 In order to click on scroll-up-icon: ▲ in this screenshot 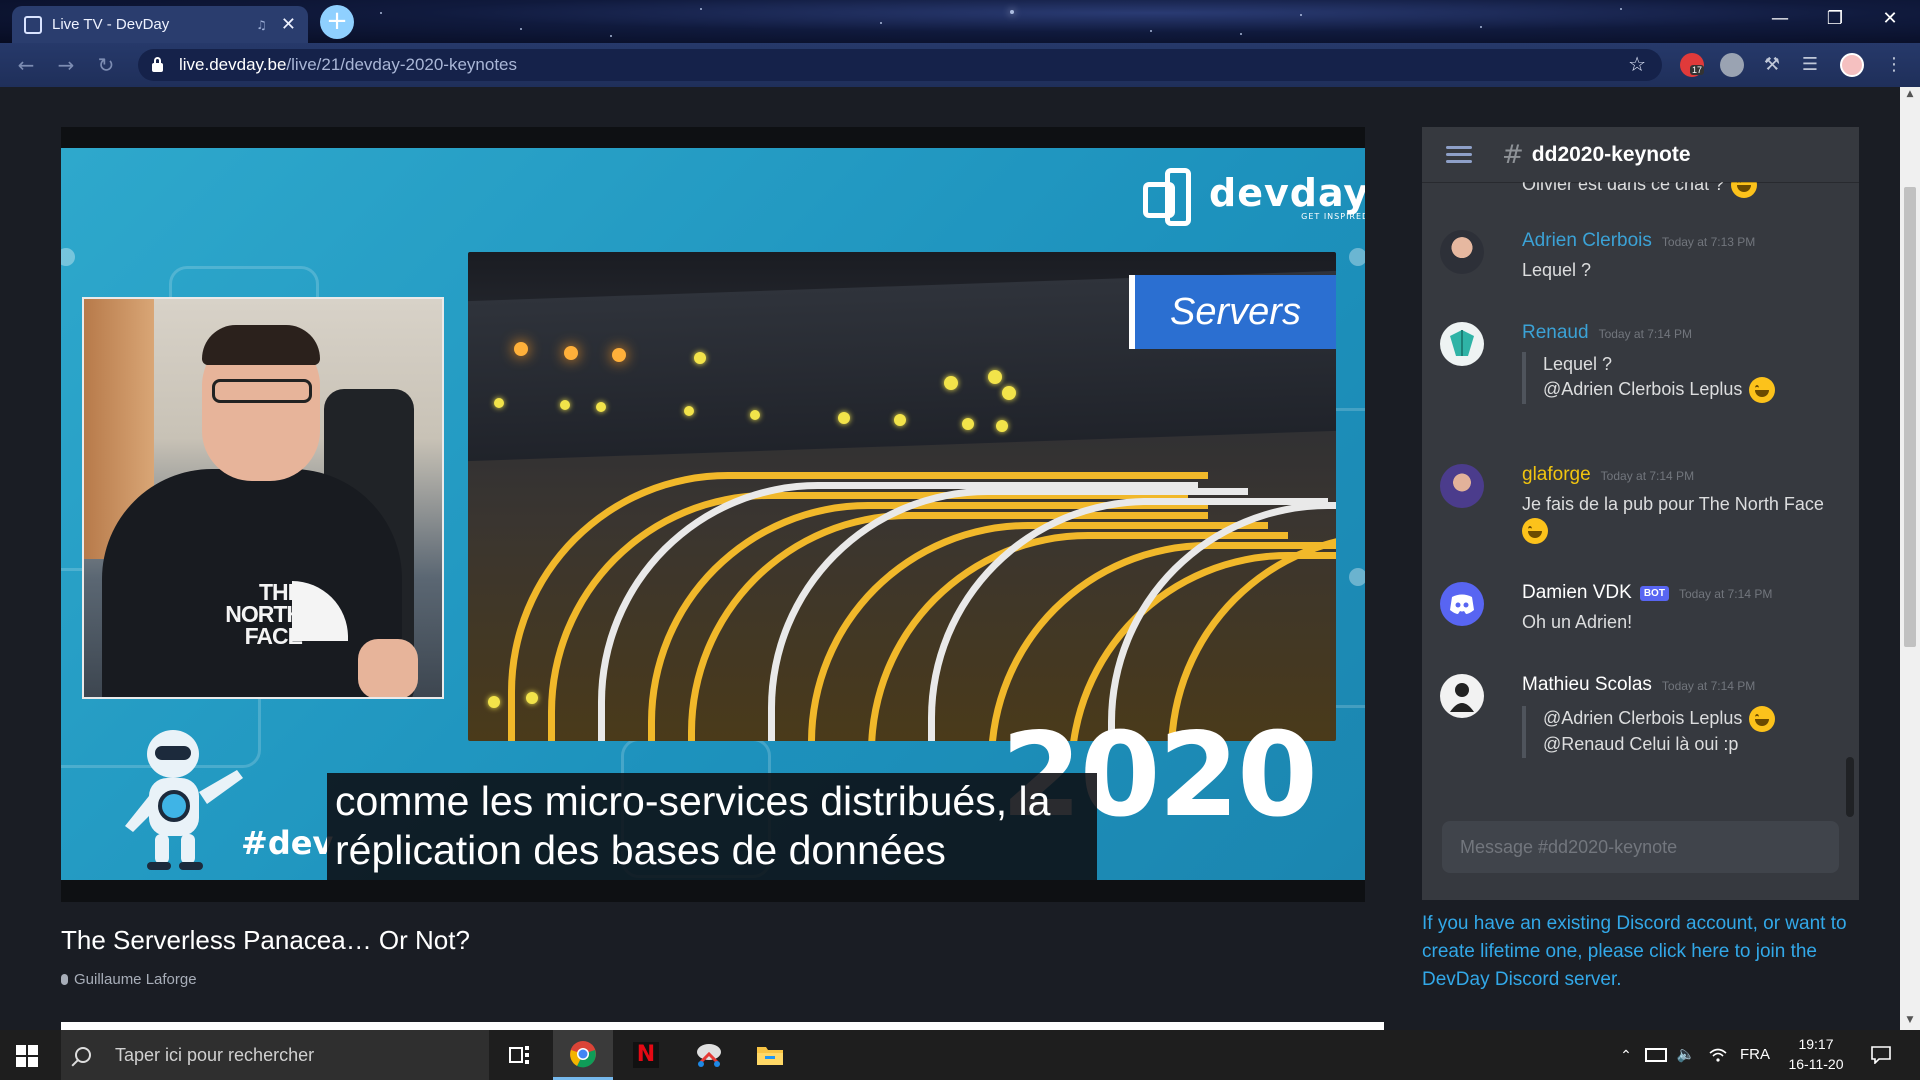, I will do `click(1910, 94)`.